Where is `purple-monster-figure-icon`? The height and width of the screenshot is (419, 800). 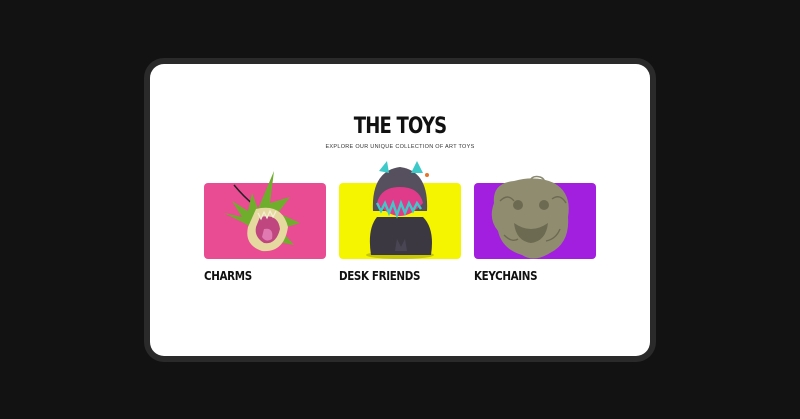 purple-monster-figure-icon is located at coordinates (400, 210).